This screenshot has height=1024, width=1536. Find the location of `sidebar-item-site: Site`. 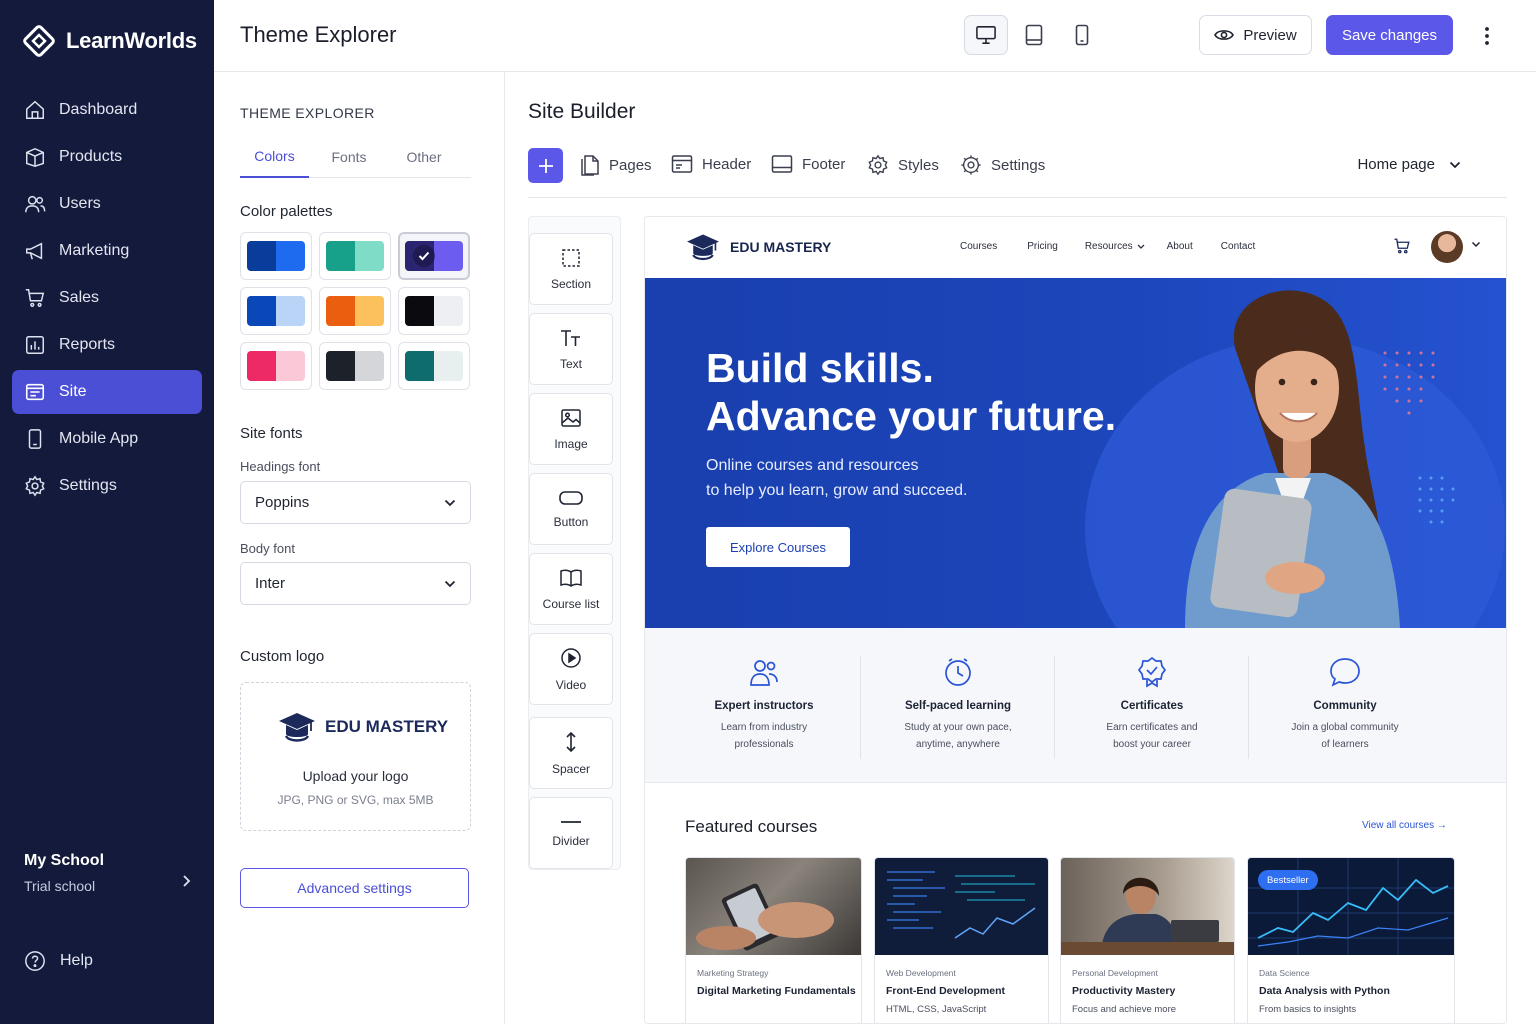

sidebar-item-site: Site is located at coordinates (107, 392).